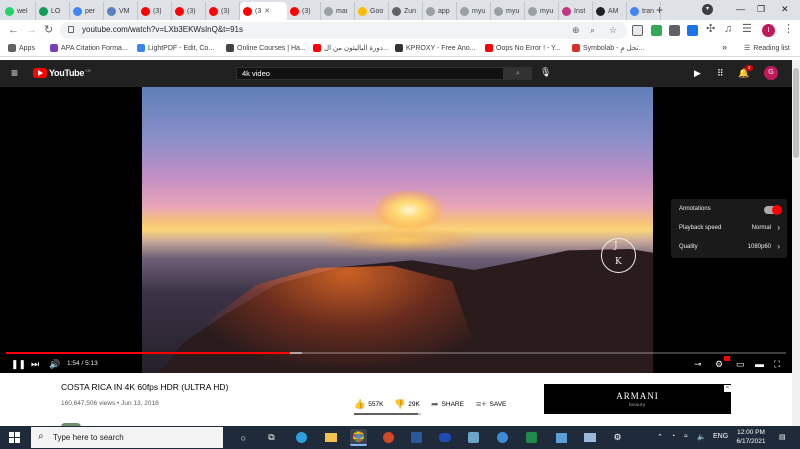 Image resolution: width=800 pixels, height=449 pixels. What do you see at coordinates (771, 73) in the screenshot?
I see `account-avatar: G` at bounding box center [771, 73].